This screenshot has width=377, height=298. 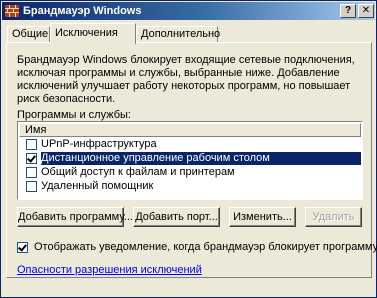 I want to click on file-printer-sharing-checkbox, so click(x=31, y=172).